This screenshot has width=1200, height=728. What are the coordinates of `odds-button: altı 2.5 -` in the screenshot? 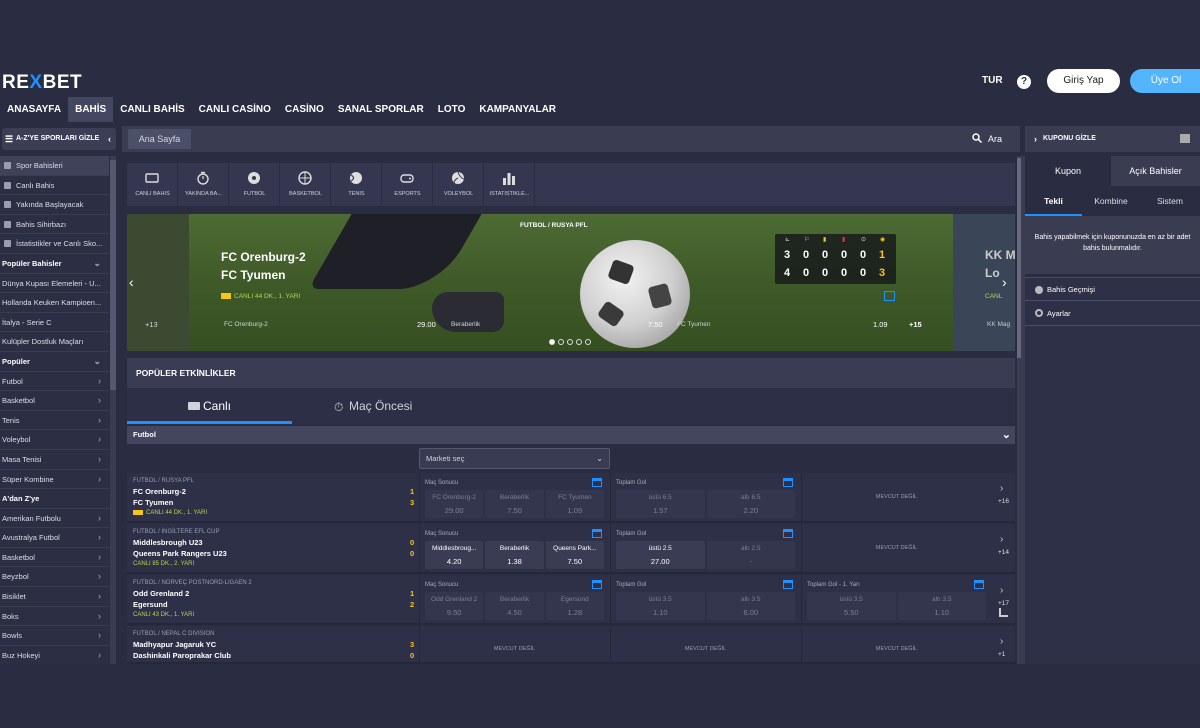 It's located at (750, 555).